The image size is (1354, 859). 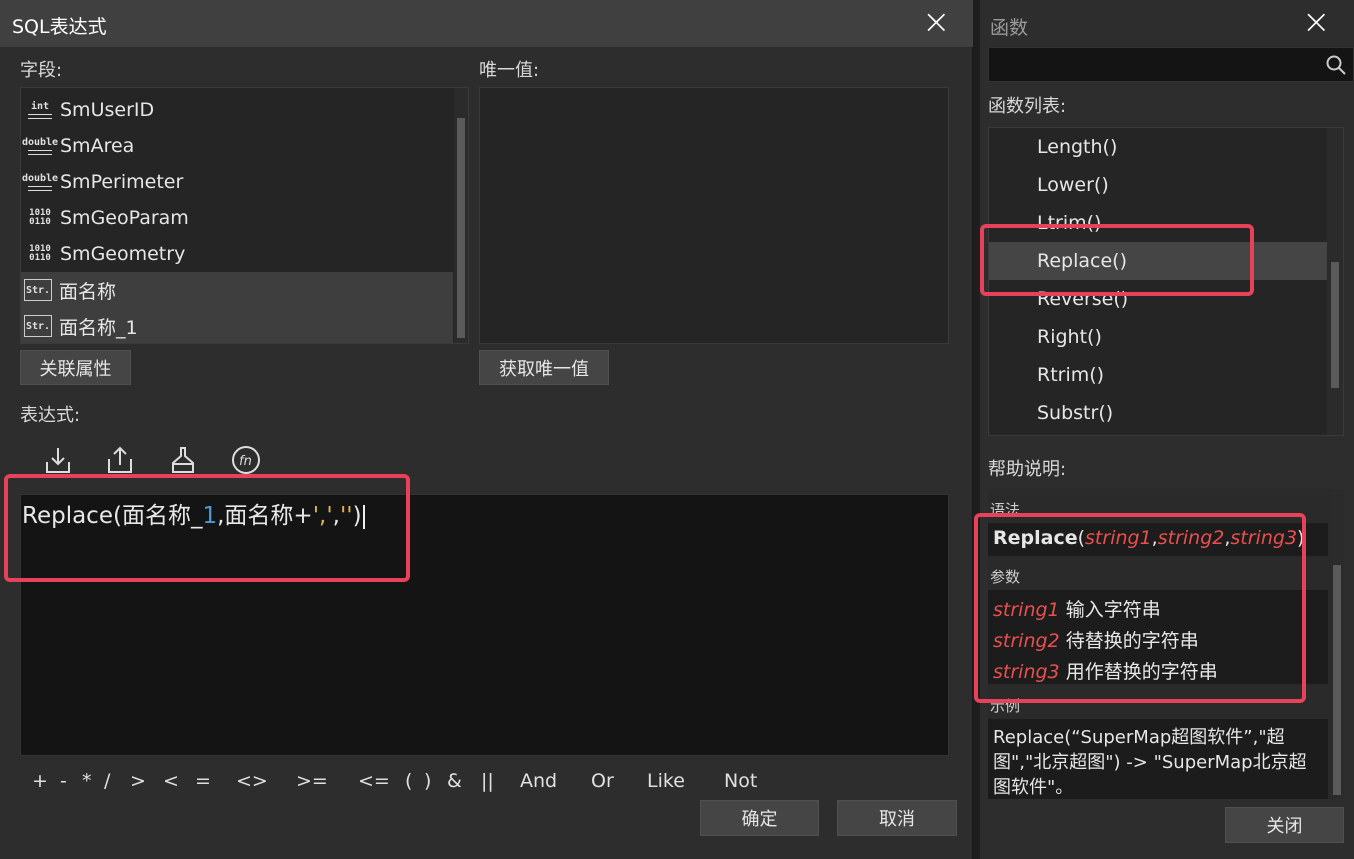 What do you see at coordinates (41, 70) in the screenshot?
I see `fields-label: 字段:` at bounding box center [41, 70].